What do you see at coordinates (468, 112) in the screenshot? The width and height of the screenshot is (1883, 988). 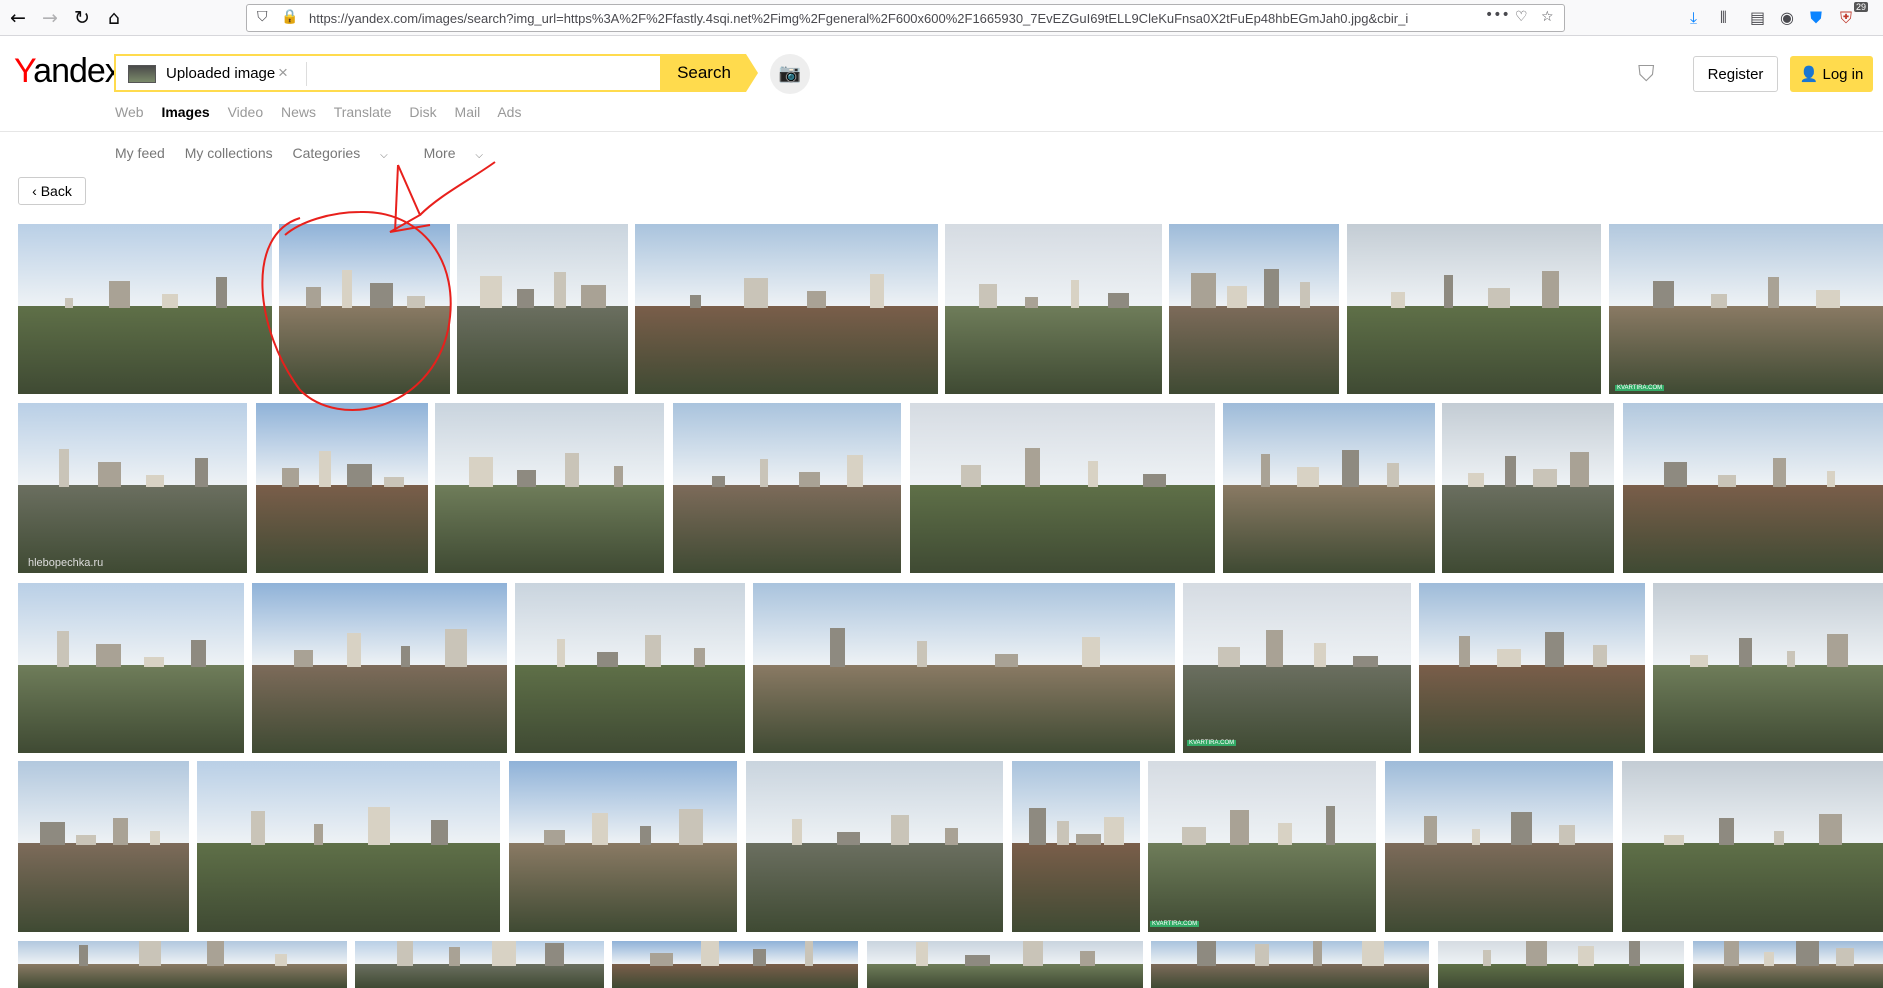 I see `service-mail: Mail` at bounding box center [468, 112].